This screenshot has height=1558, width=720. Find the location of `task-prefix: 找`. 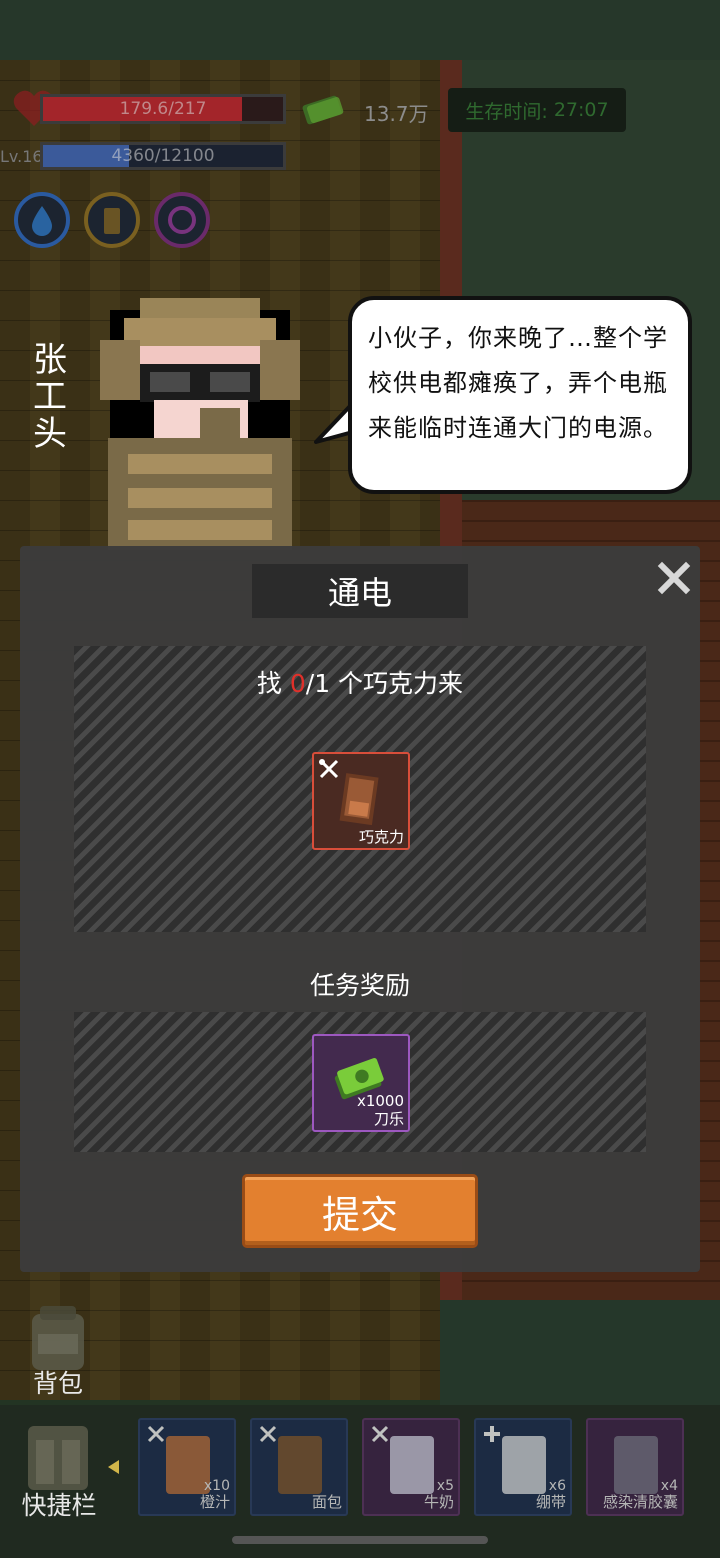

task-prefix: 找 is located at coordinates (273, 683).